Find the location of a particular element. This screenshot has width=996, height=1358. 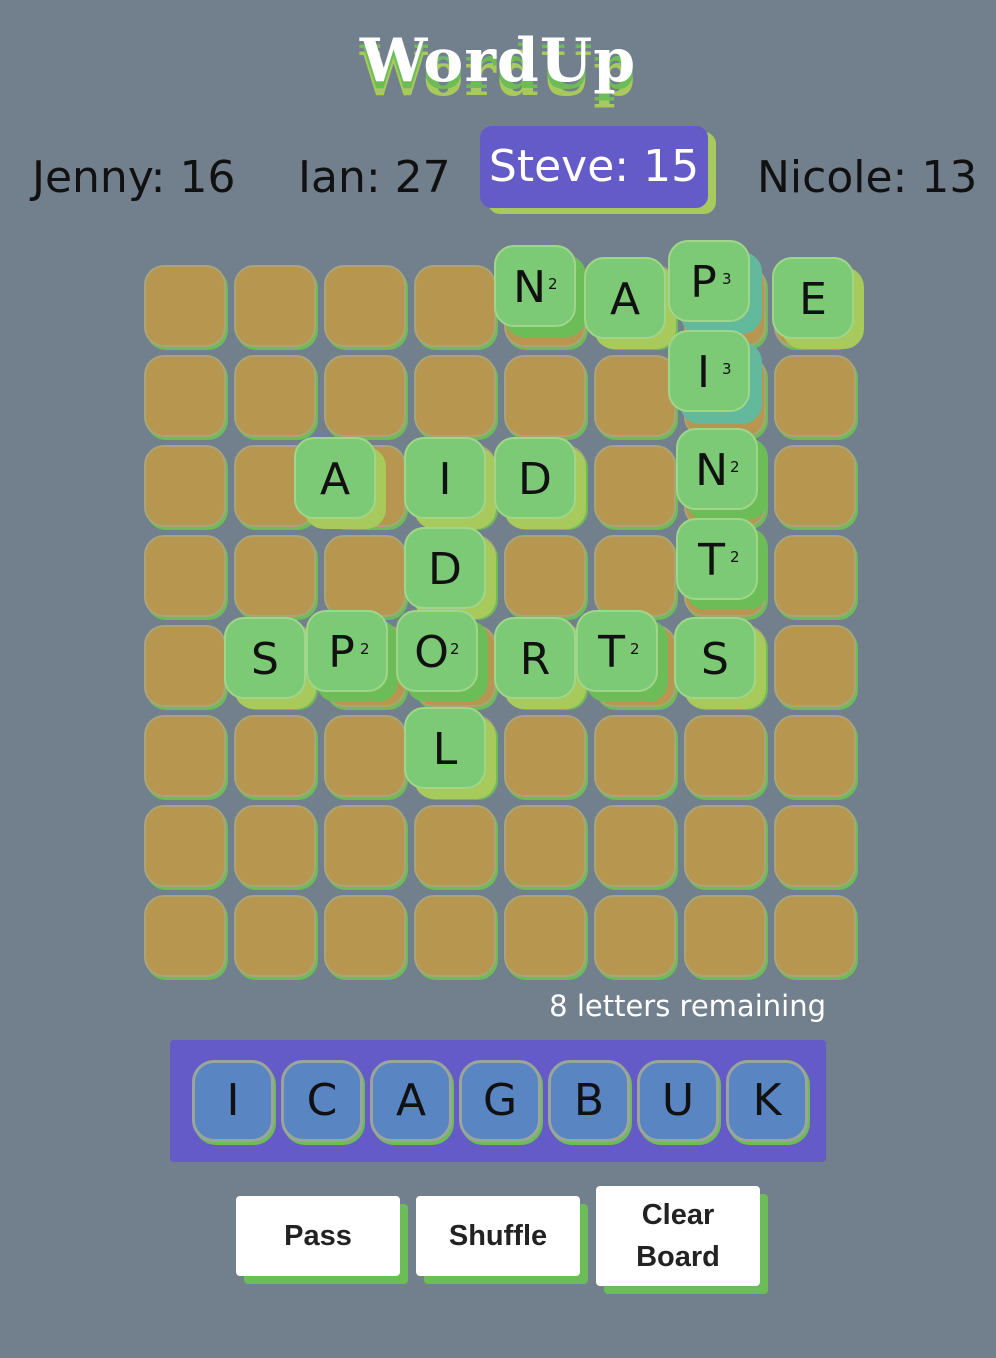

clear-board-label-line1: Clear is located at coordinates (678, 1215).